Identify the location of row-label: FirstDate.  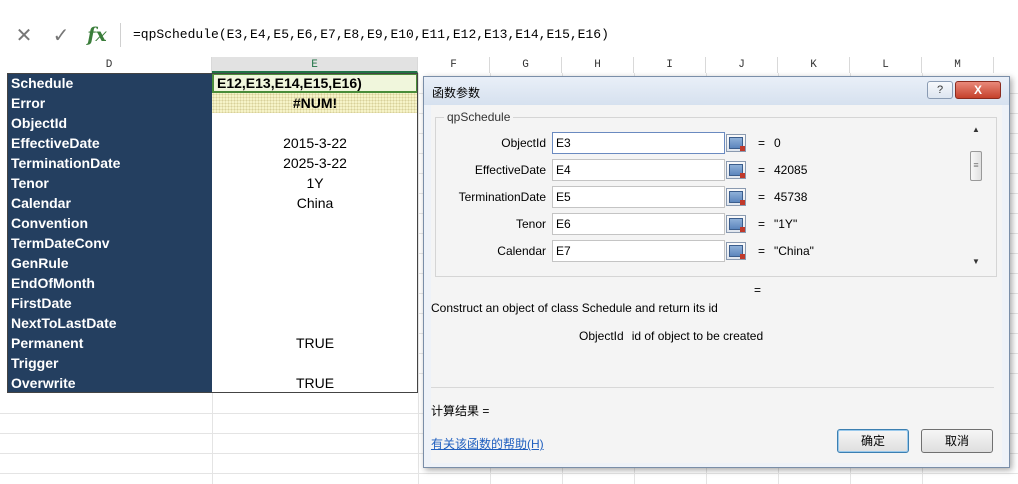
(109, 303).